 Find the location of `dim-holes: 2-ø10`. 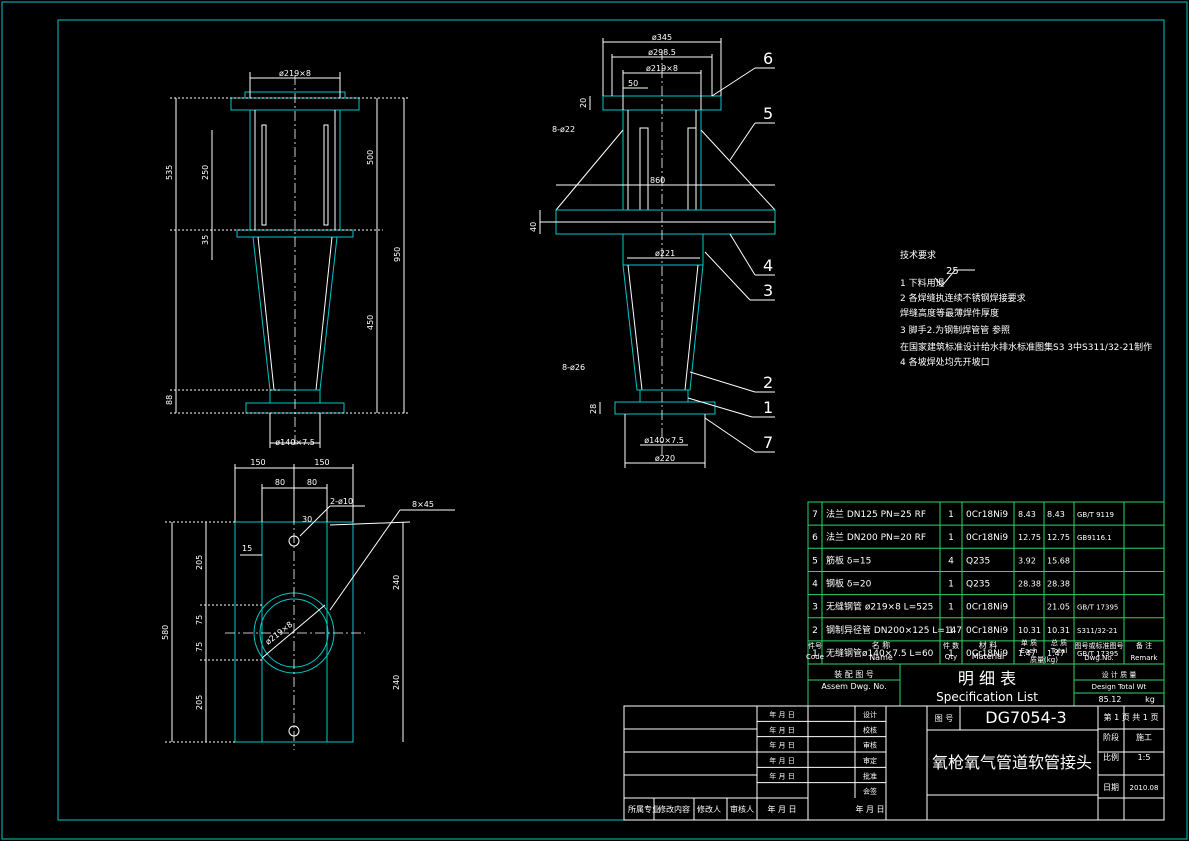

dim-holes: 2-ø10 is located at coordinates (341, 501).